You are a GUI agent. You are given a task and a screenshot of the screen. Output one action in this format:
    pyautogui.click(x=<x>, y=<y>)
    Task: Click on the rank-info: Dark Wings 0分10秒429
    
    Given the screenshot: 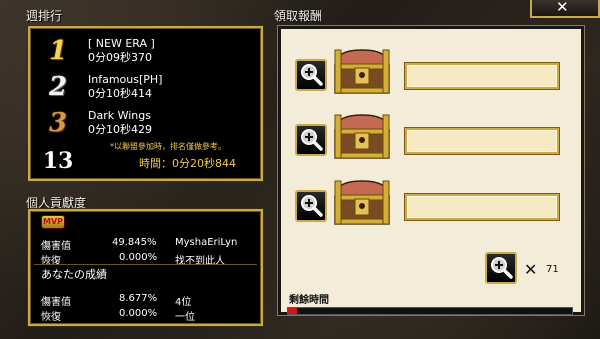 What is the action you would take?
    pyautogui.click(x=120, y=123)
    